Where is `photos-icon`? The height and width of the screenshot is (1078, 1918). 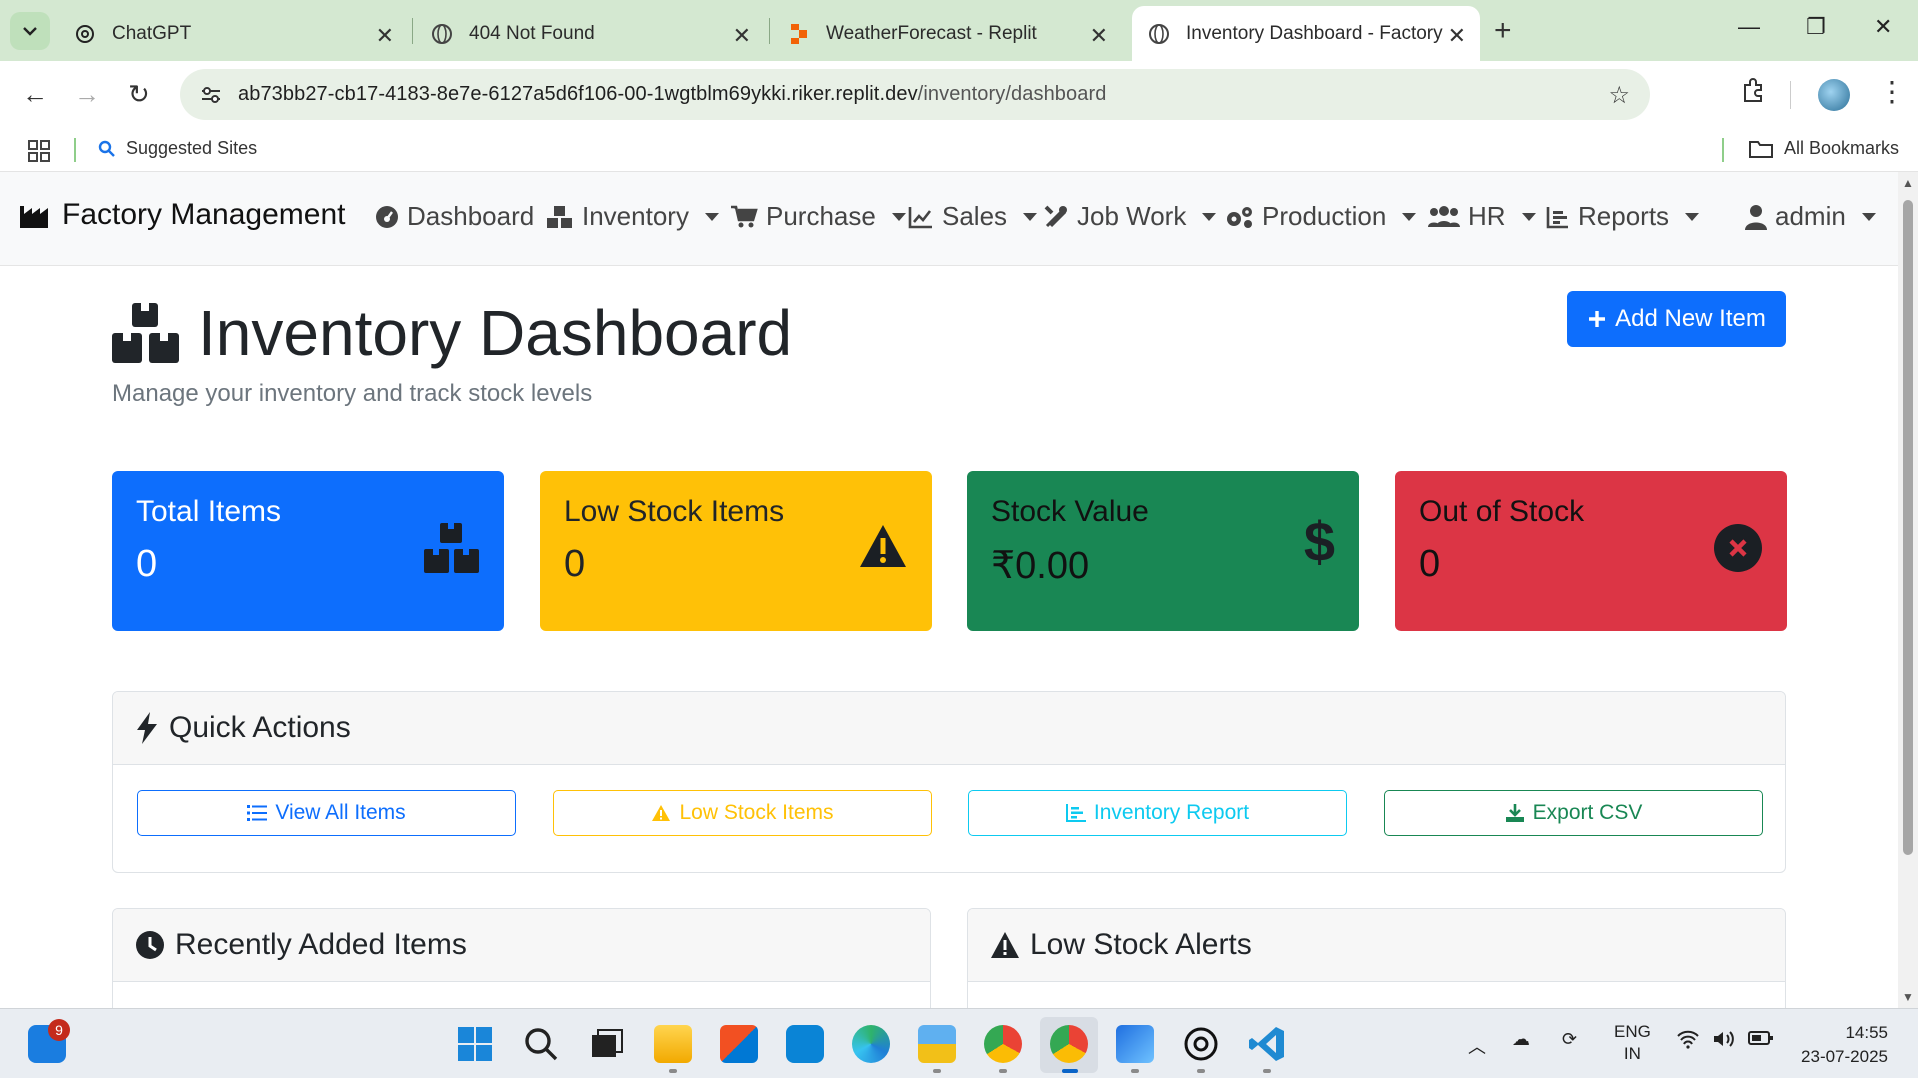
photos-icon is located at coordinates (1135, 1044).